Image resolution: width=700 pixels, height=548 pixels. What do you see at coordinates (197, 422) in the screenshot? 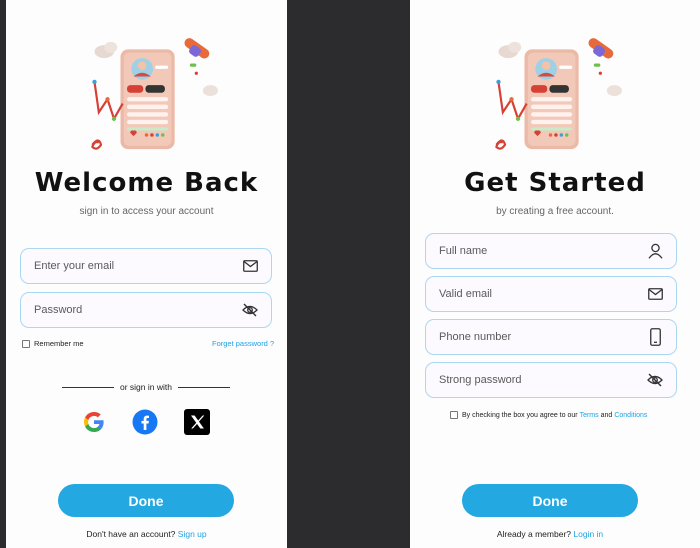
I see `x-icon` at bounding box center [197, 422].